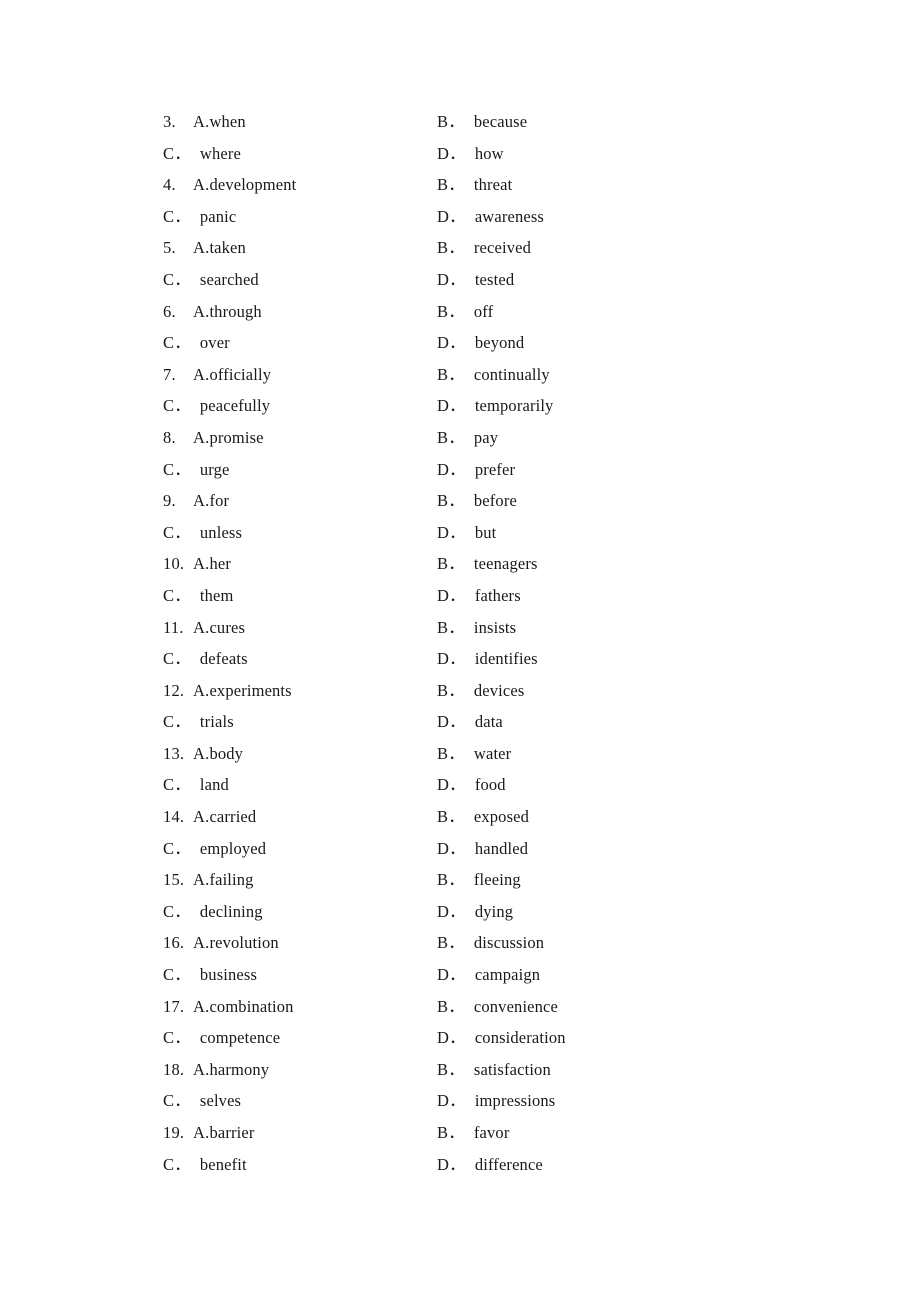 The height and width of the screenshot is (1302, 920). What do you see at coordinates (300, 754) in the screenshot?
I see `option-a: 13. A. body` at bounding box center [300, 754].